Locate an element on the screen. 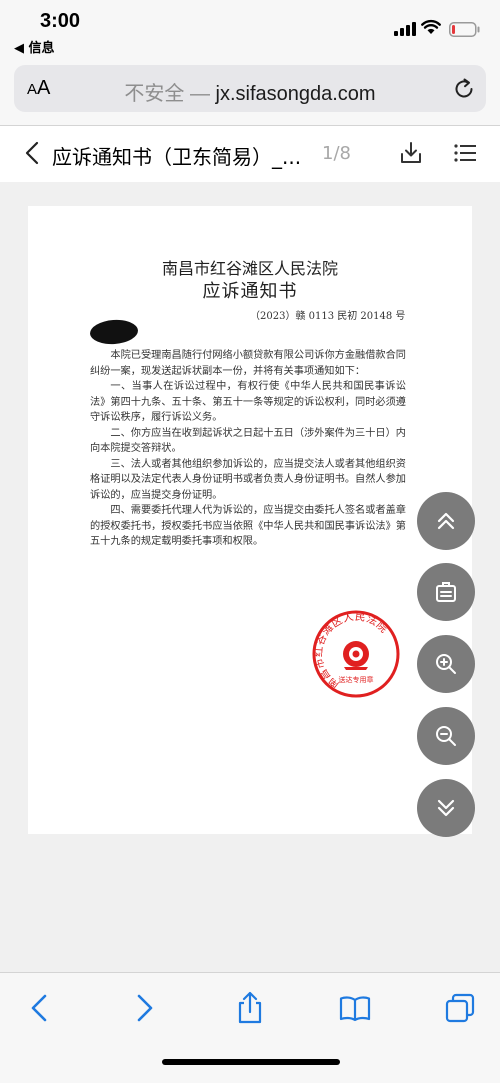 Image resolution: width=500 pixels, height=1083 pixels. outline-button is located at coordinates (446, 592).